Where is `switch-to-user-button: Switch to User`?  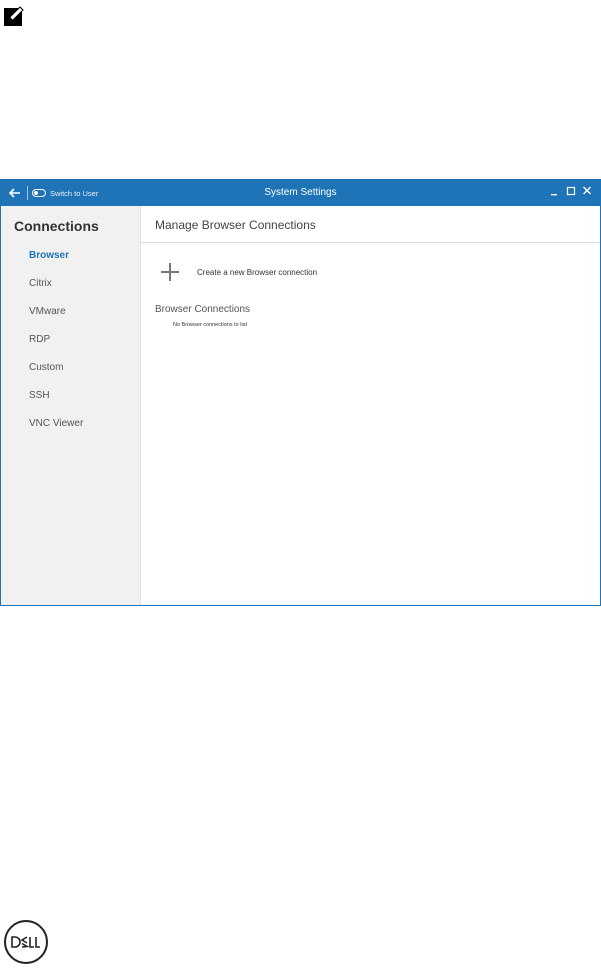
switch-to-user-button: Switch to User is located at coordinates (65, 193).